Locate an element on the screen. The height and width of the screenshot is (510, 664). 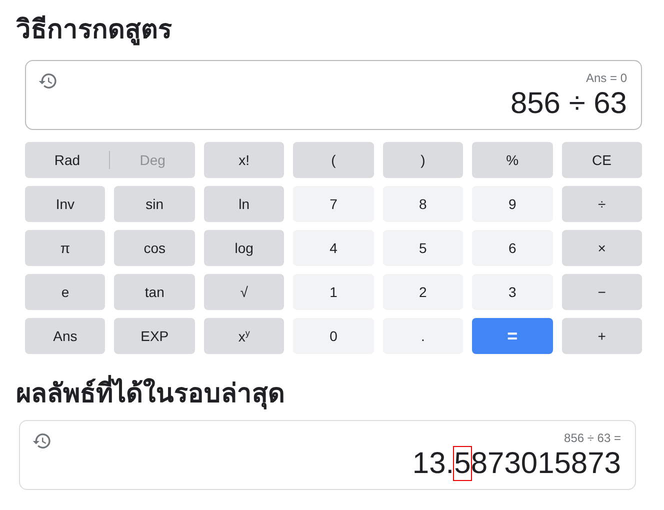
calculator-key: tan is located at coordinates (154, 292).